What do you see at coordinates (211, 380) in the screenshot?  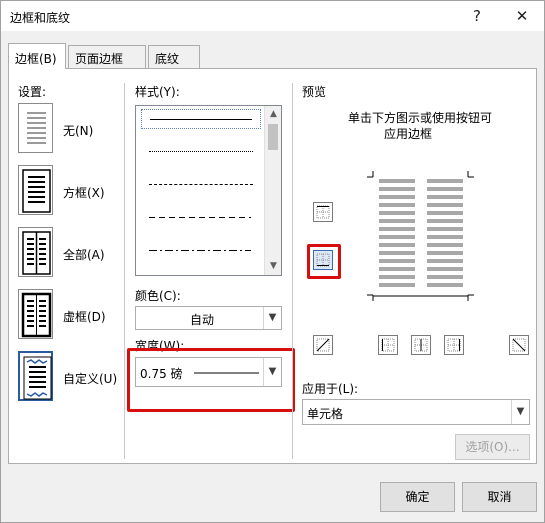 I see `width-highlight-box` at bounding box center [211, 380].